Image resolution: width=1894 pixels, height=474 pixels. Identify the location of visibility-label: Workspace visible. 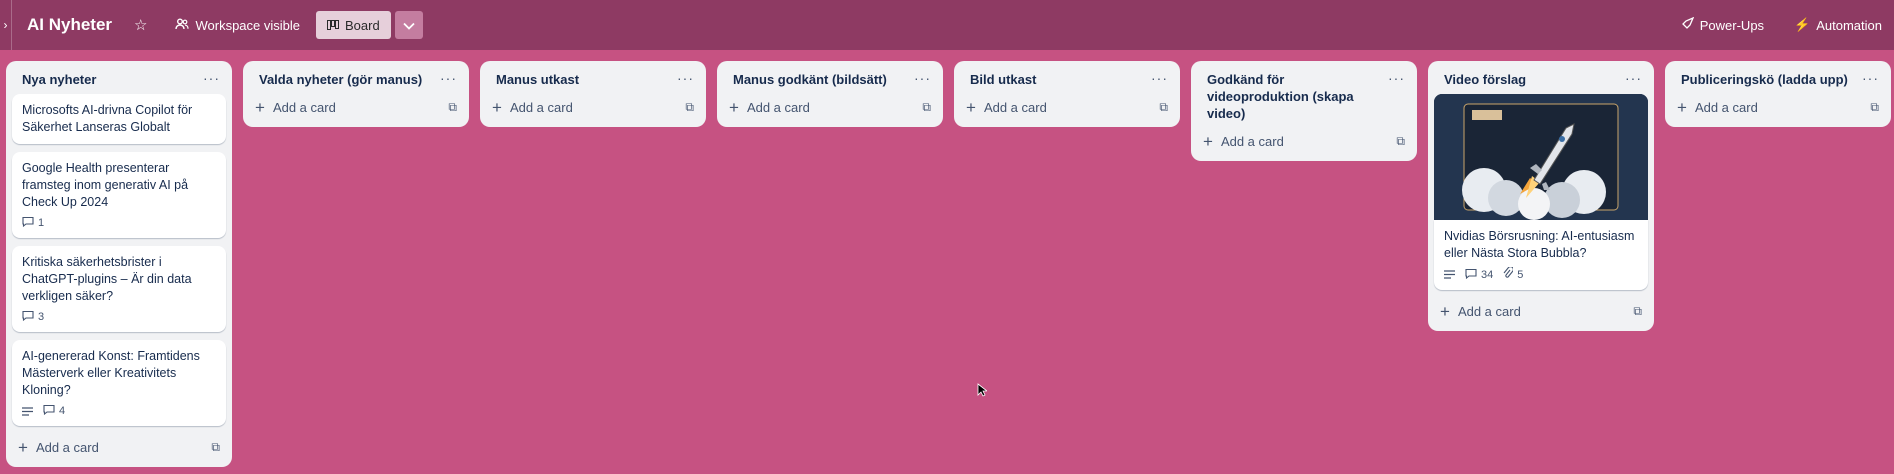
(248, 25).